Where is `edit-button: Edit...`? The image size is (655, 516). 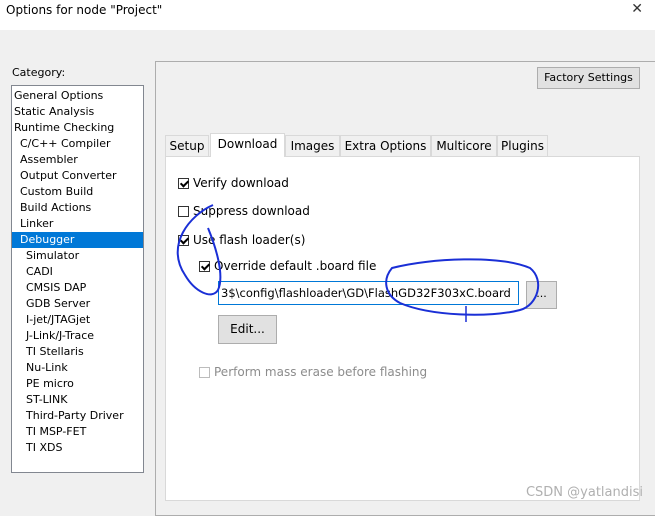 edit-button: Edit... is located at coordinates (247, 329).